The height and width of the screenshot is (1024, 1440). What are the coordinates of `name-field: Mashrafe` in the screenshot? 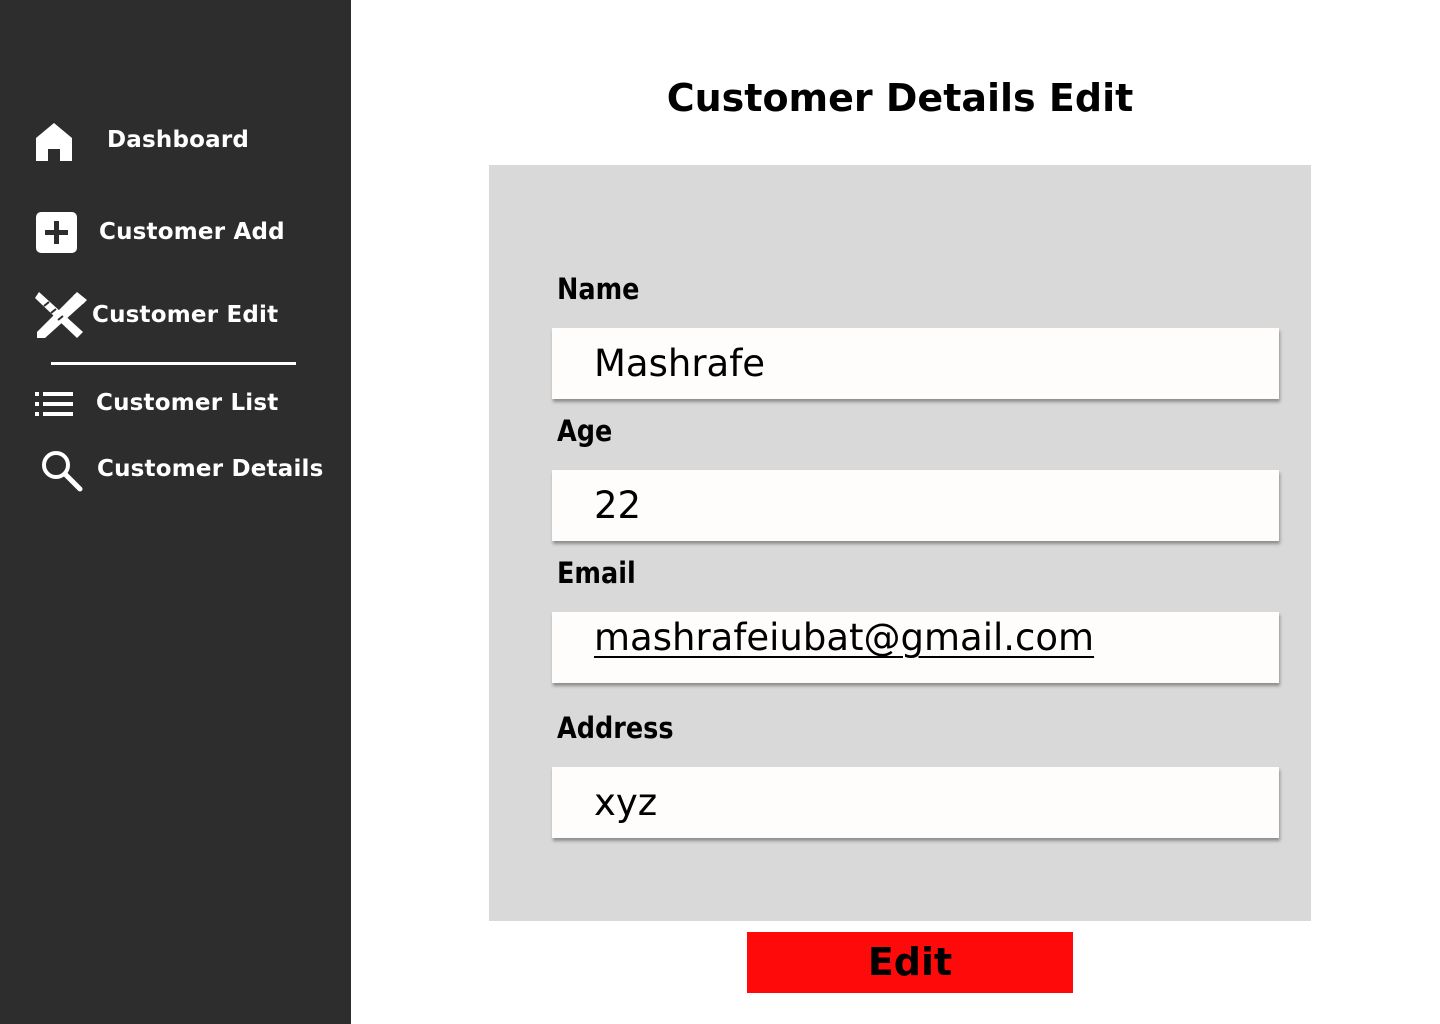 It's located at (915, 363).